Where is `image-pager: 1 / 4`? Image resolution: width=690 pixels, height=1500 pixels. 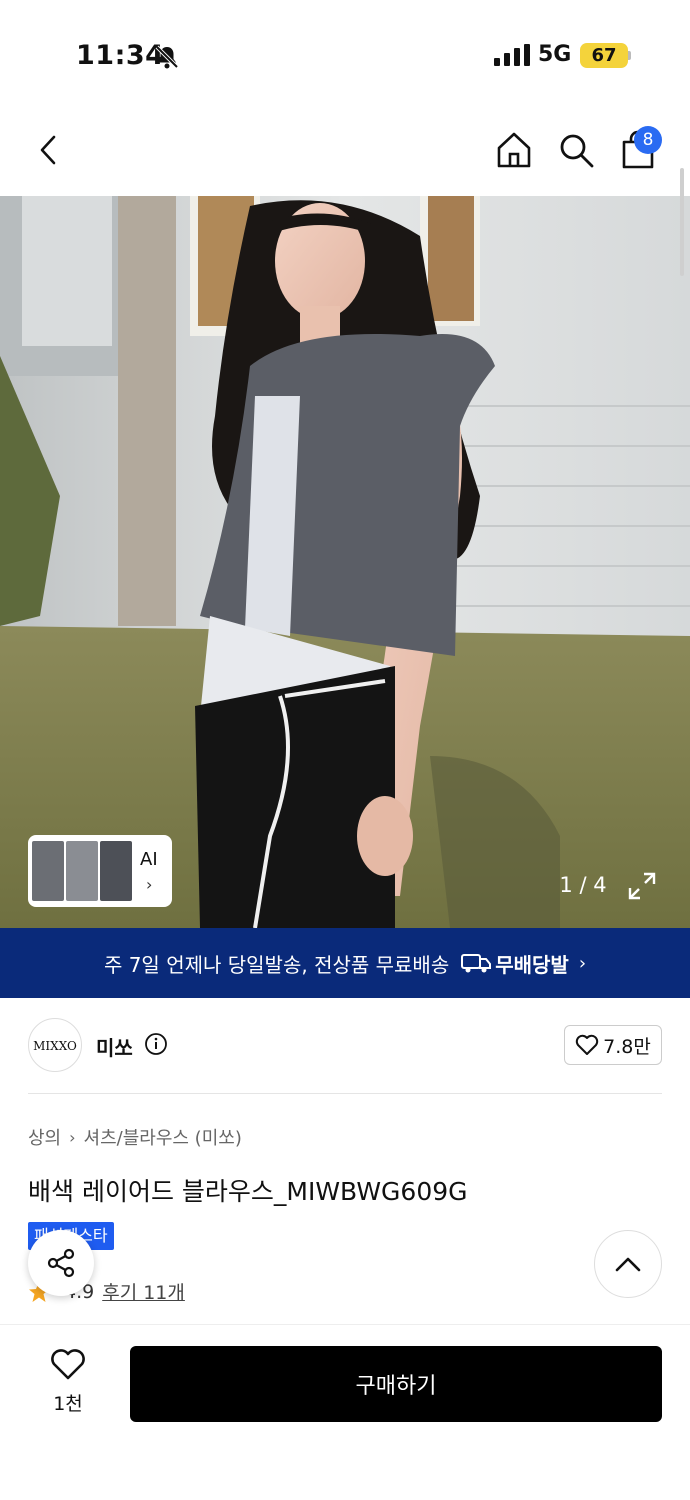 image-pager: 1 / 4 is located at coordinates (583, 885).